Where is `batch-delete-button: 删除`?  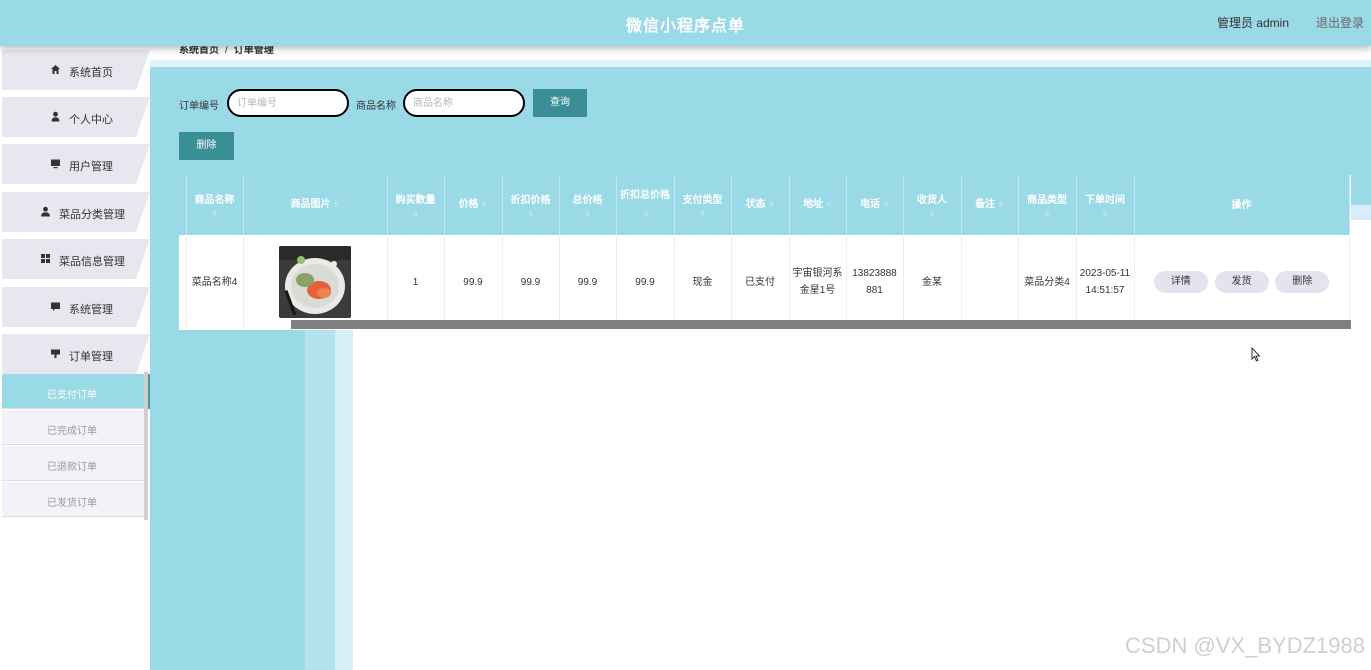
batch-delete-button: 删除 is located at coordinates (206, 146).